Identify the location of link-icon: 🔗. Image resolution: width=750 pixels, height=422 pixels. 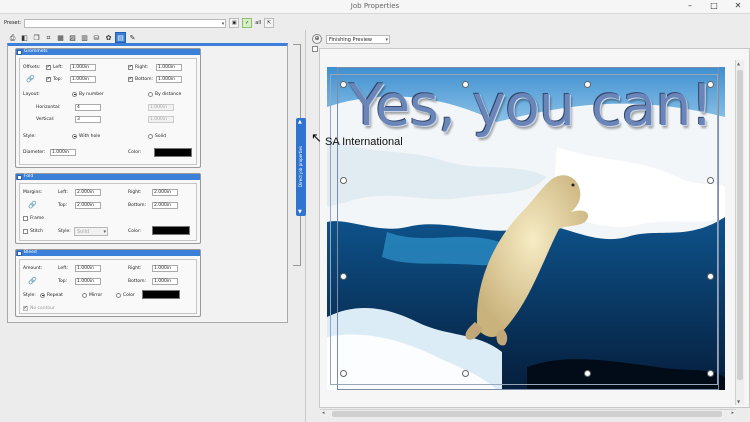
(30, 79).